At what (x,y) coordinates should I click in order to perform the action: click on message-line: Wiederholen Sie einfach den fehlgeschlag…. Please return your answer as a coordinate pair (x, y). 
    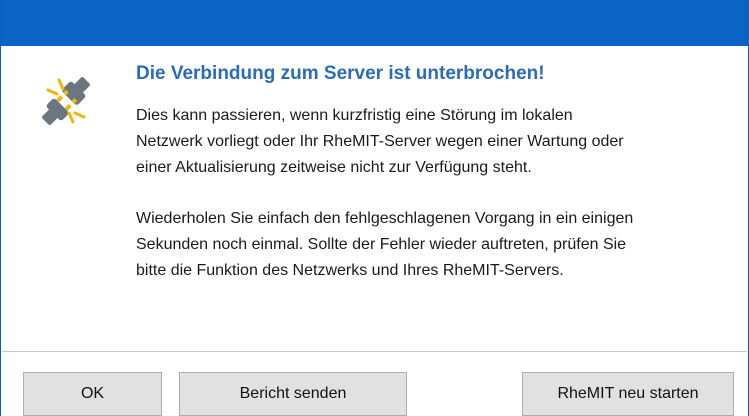
    Looking at the image, I should click on (385, 218).